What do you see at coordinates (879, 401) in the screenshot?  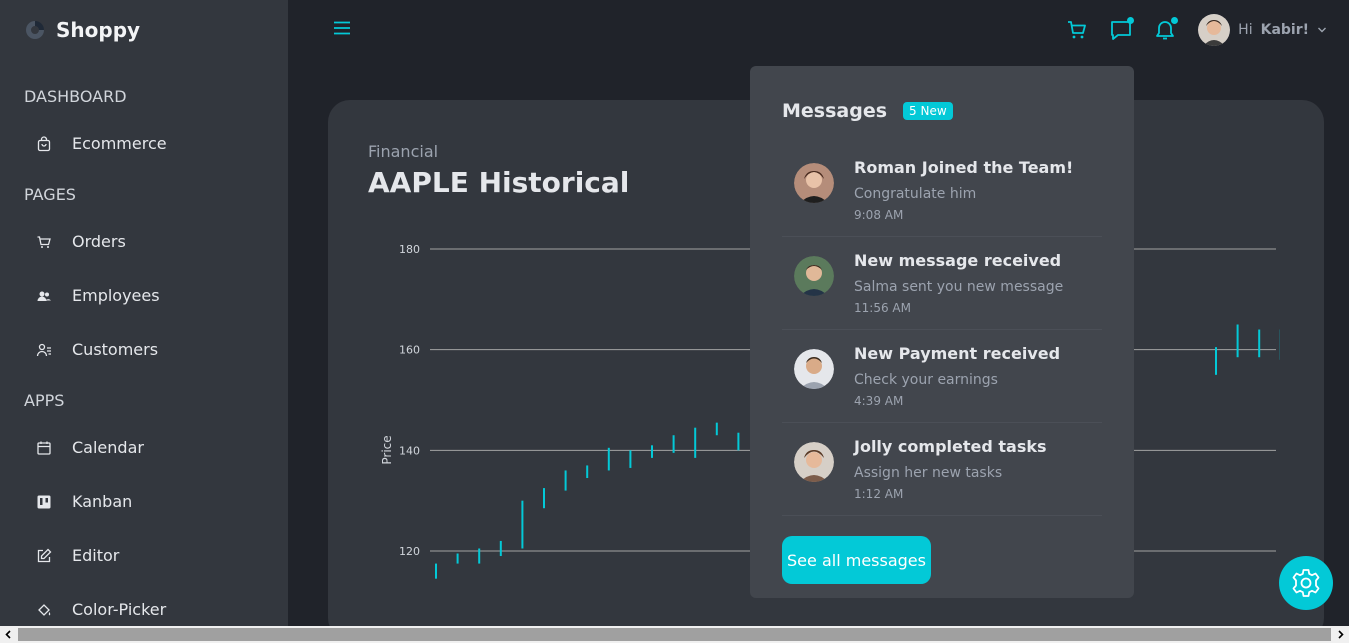 I see `message-time: 4:39 AM` at bounding box center [879, 401].